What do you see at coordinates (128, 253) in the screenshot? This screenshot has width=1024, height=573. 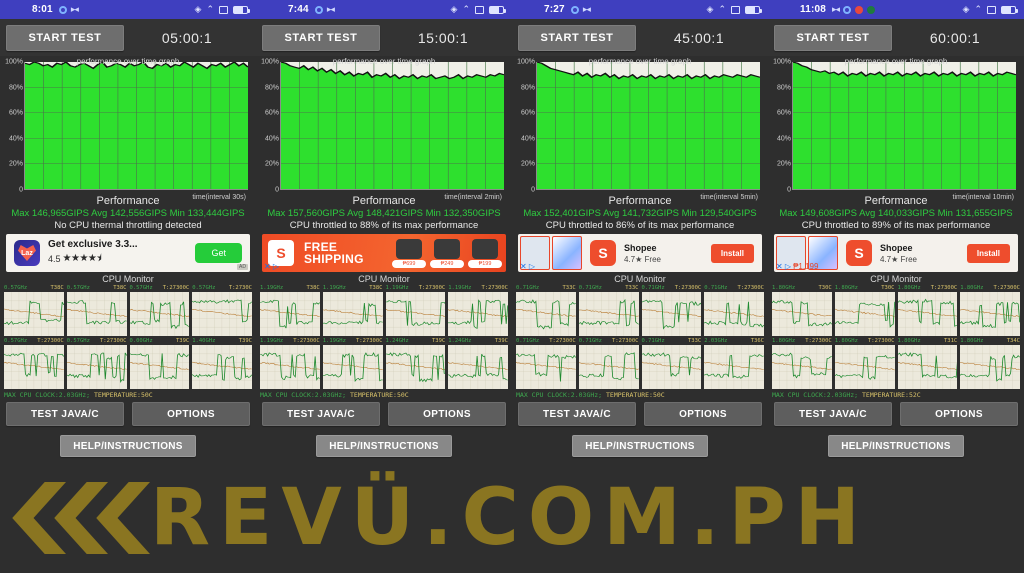 I see `ad-banner: Laz Get exclusive 3.3... 4.5 ★★★★⯨ Get AD` at bounding box center [128, 253].